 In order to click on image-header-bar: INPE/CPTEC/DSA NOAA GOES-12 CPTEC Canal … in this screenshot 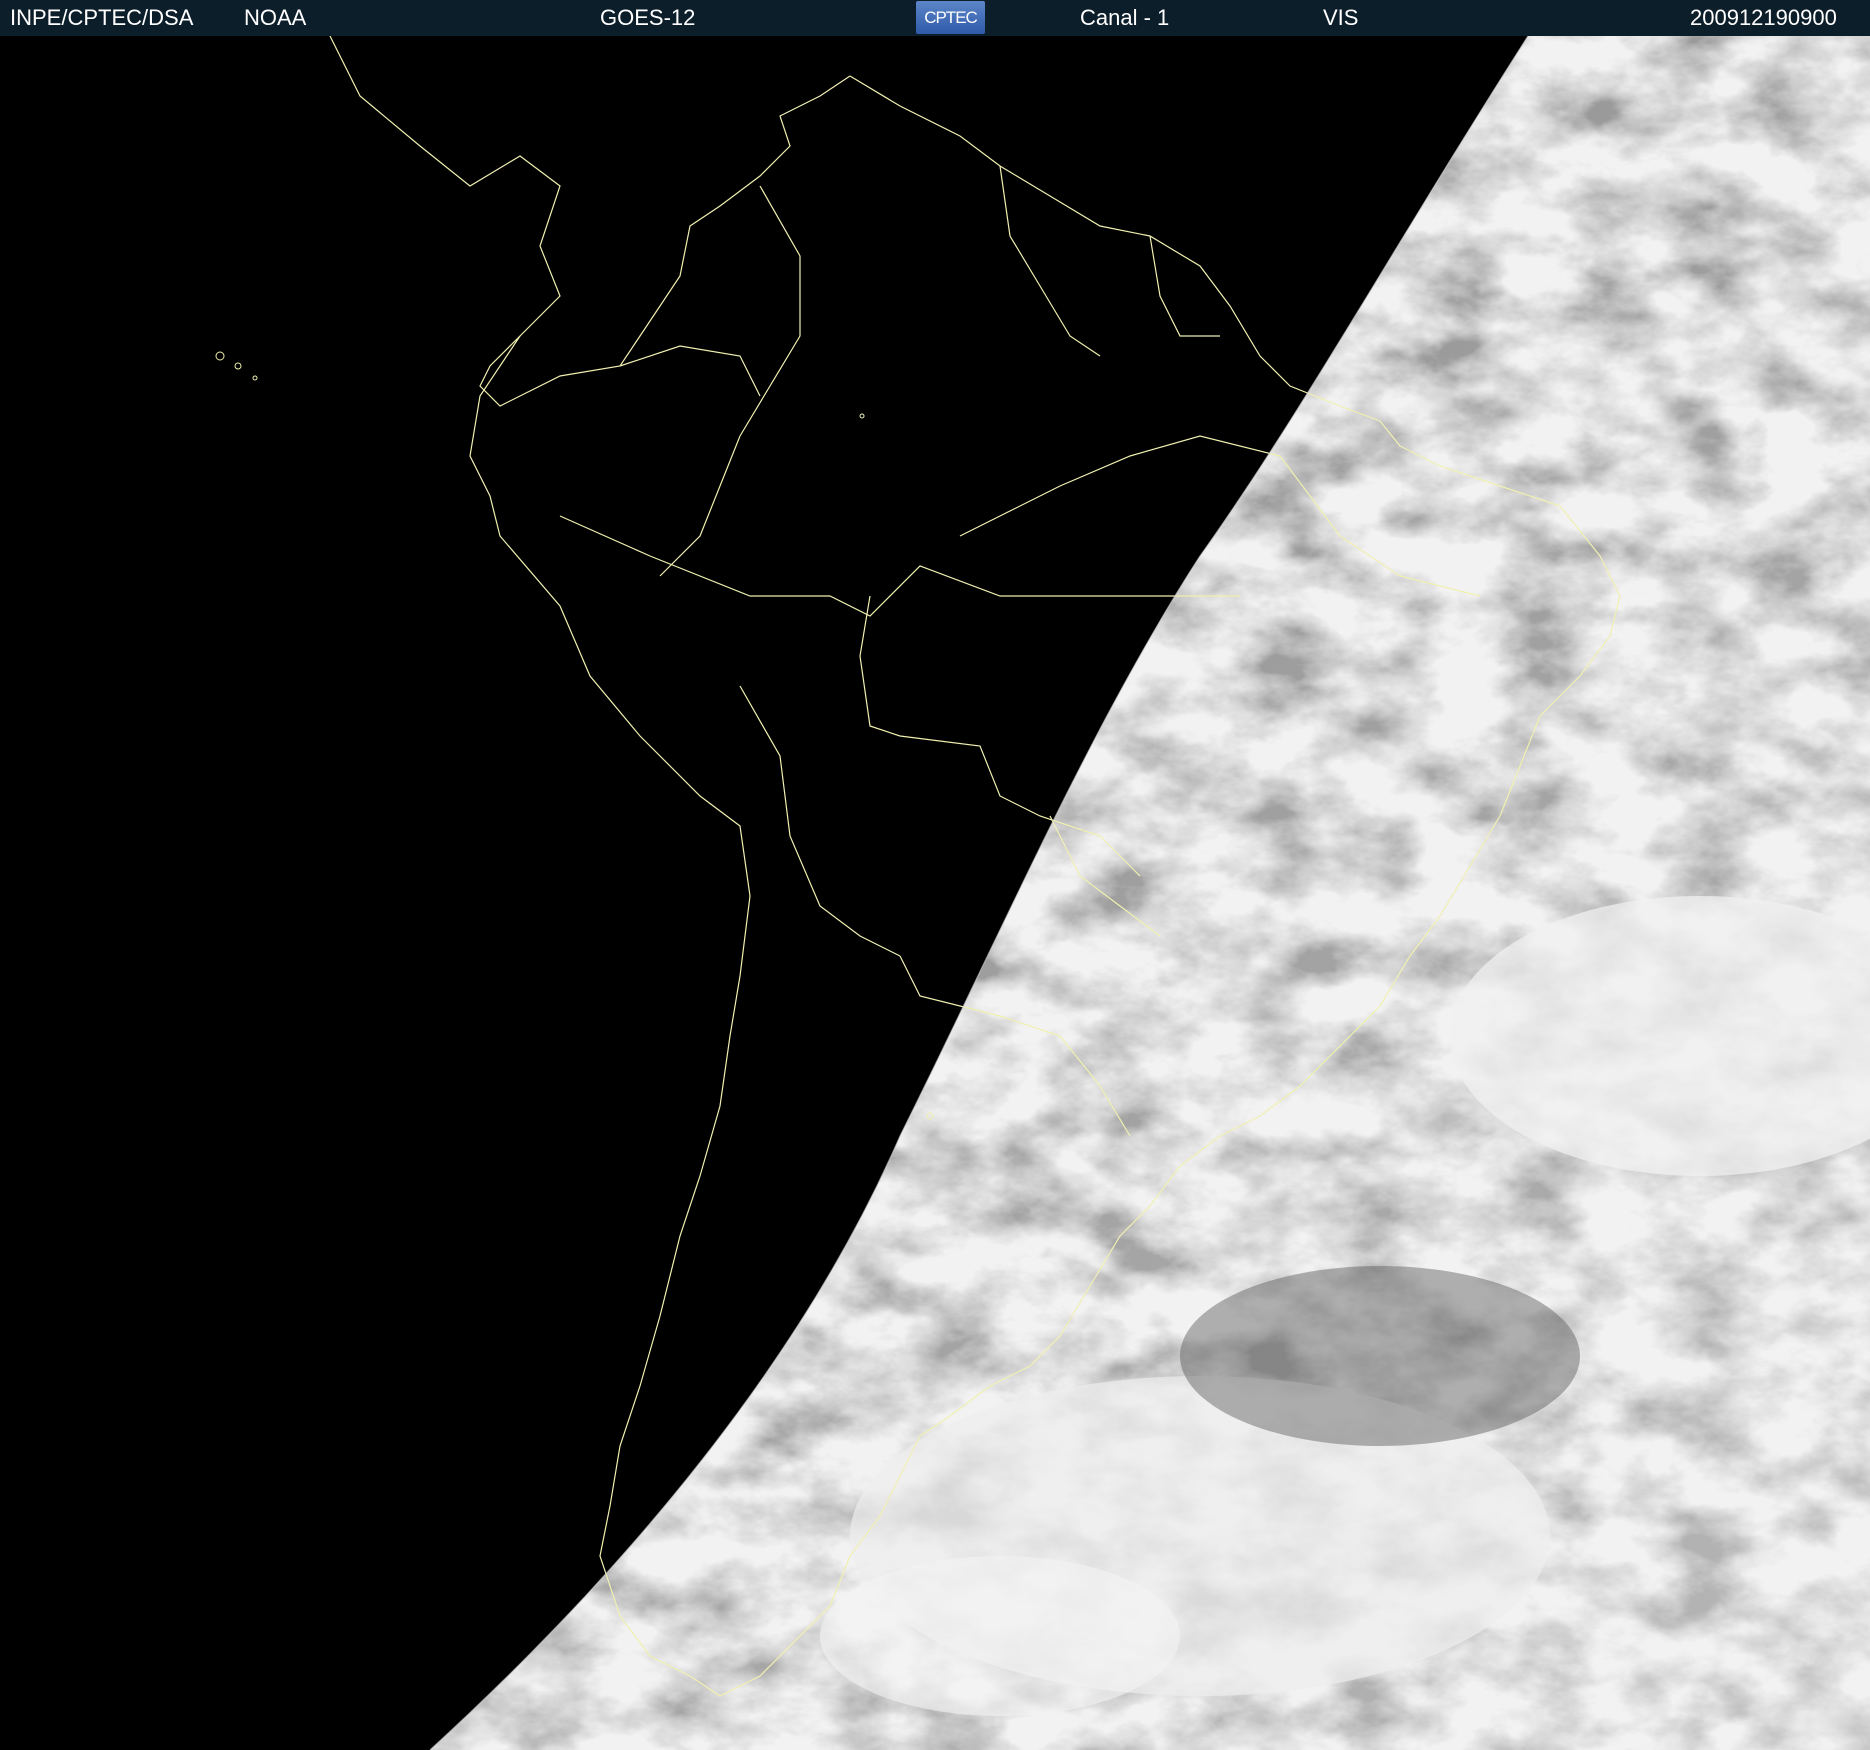, I will do `click(935, 18)`.